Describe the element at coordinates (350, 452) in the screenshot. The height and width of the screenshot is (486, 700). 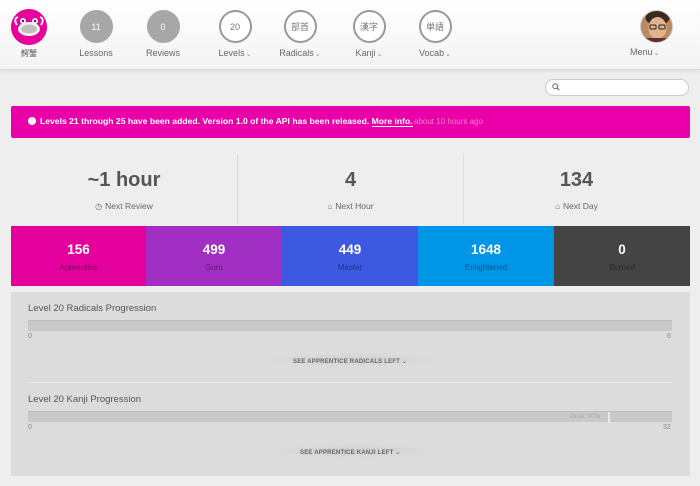
I see `see-apprentice-kanji-link: SEE APPRENTICE KANJI LEFT ⌄` at that location.